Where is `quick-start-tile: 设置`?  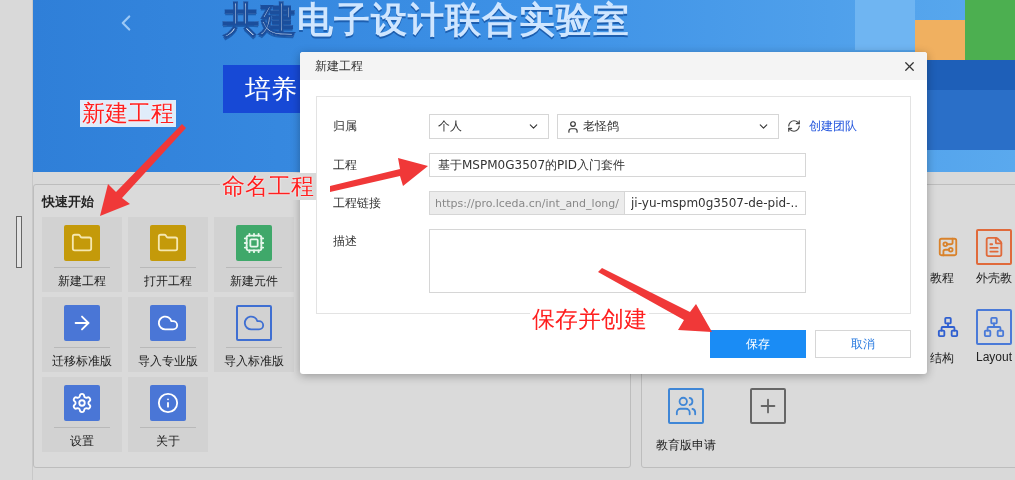 quick-start-tile: 设置 is located at coordinates (82, 414).